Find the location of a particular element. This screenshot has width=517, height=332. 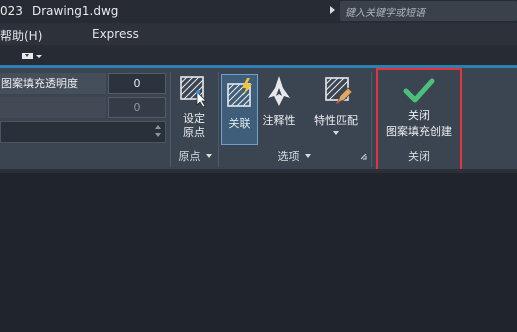

spin-down-icon is located at coordinates (158, 135).